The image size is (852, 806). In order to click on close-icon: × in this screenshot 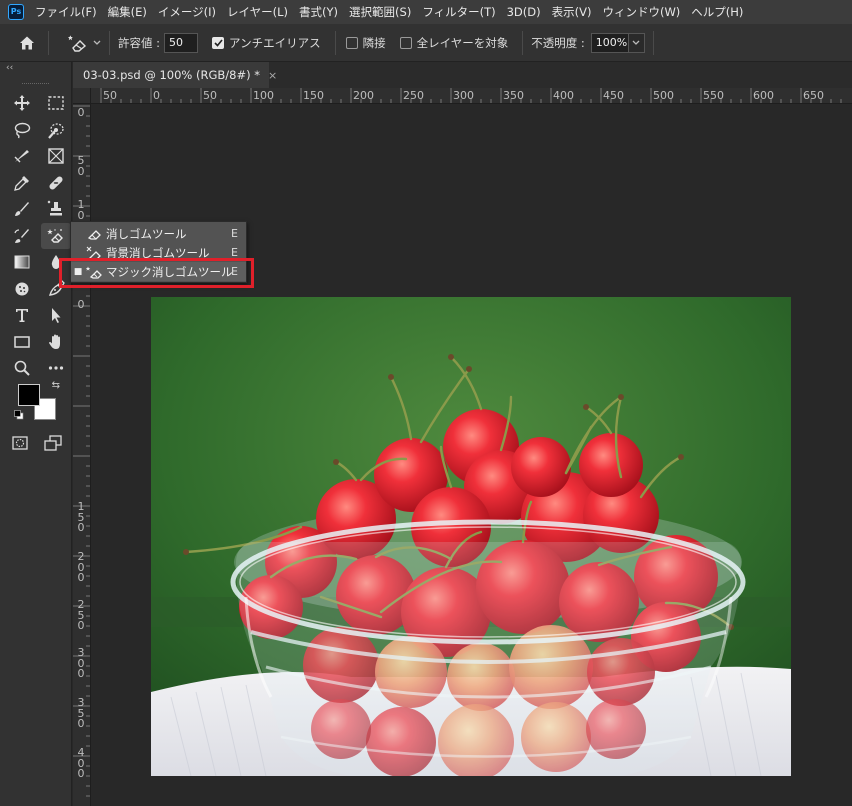, I will do `click(272, 75)`.